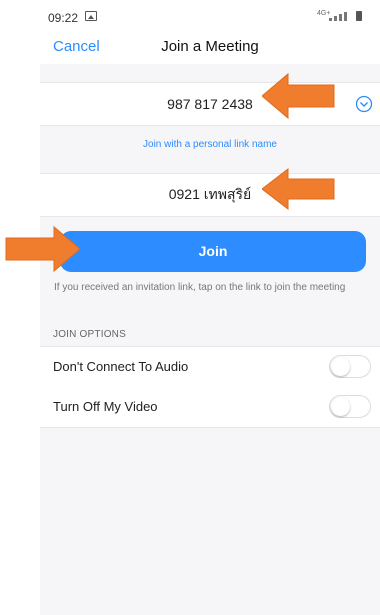  What do you see at coordinates (210, 367) in the screenshot?
I see `option-row-audio: Don't Connect To Audio` at bounding box center [210, 367].